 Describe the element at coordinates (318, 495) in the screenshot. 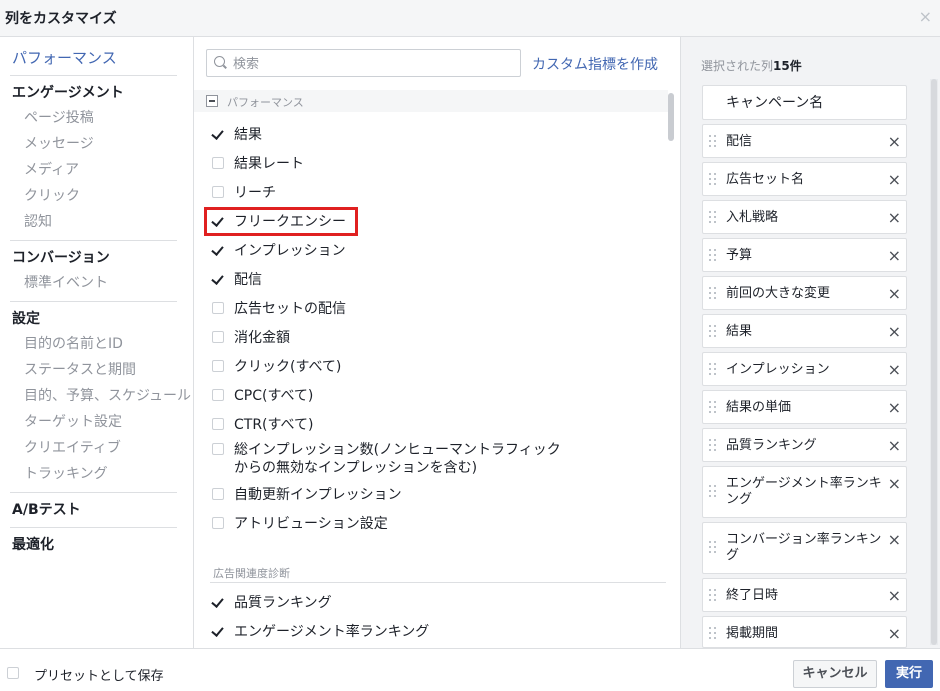

I see `metric-label: 自動更新インプレッション` at that location.